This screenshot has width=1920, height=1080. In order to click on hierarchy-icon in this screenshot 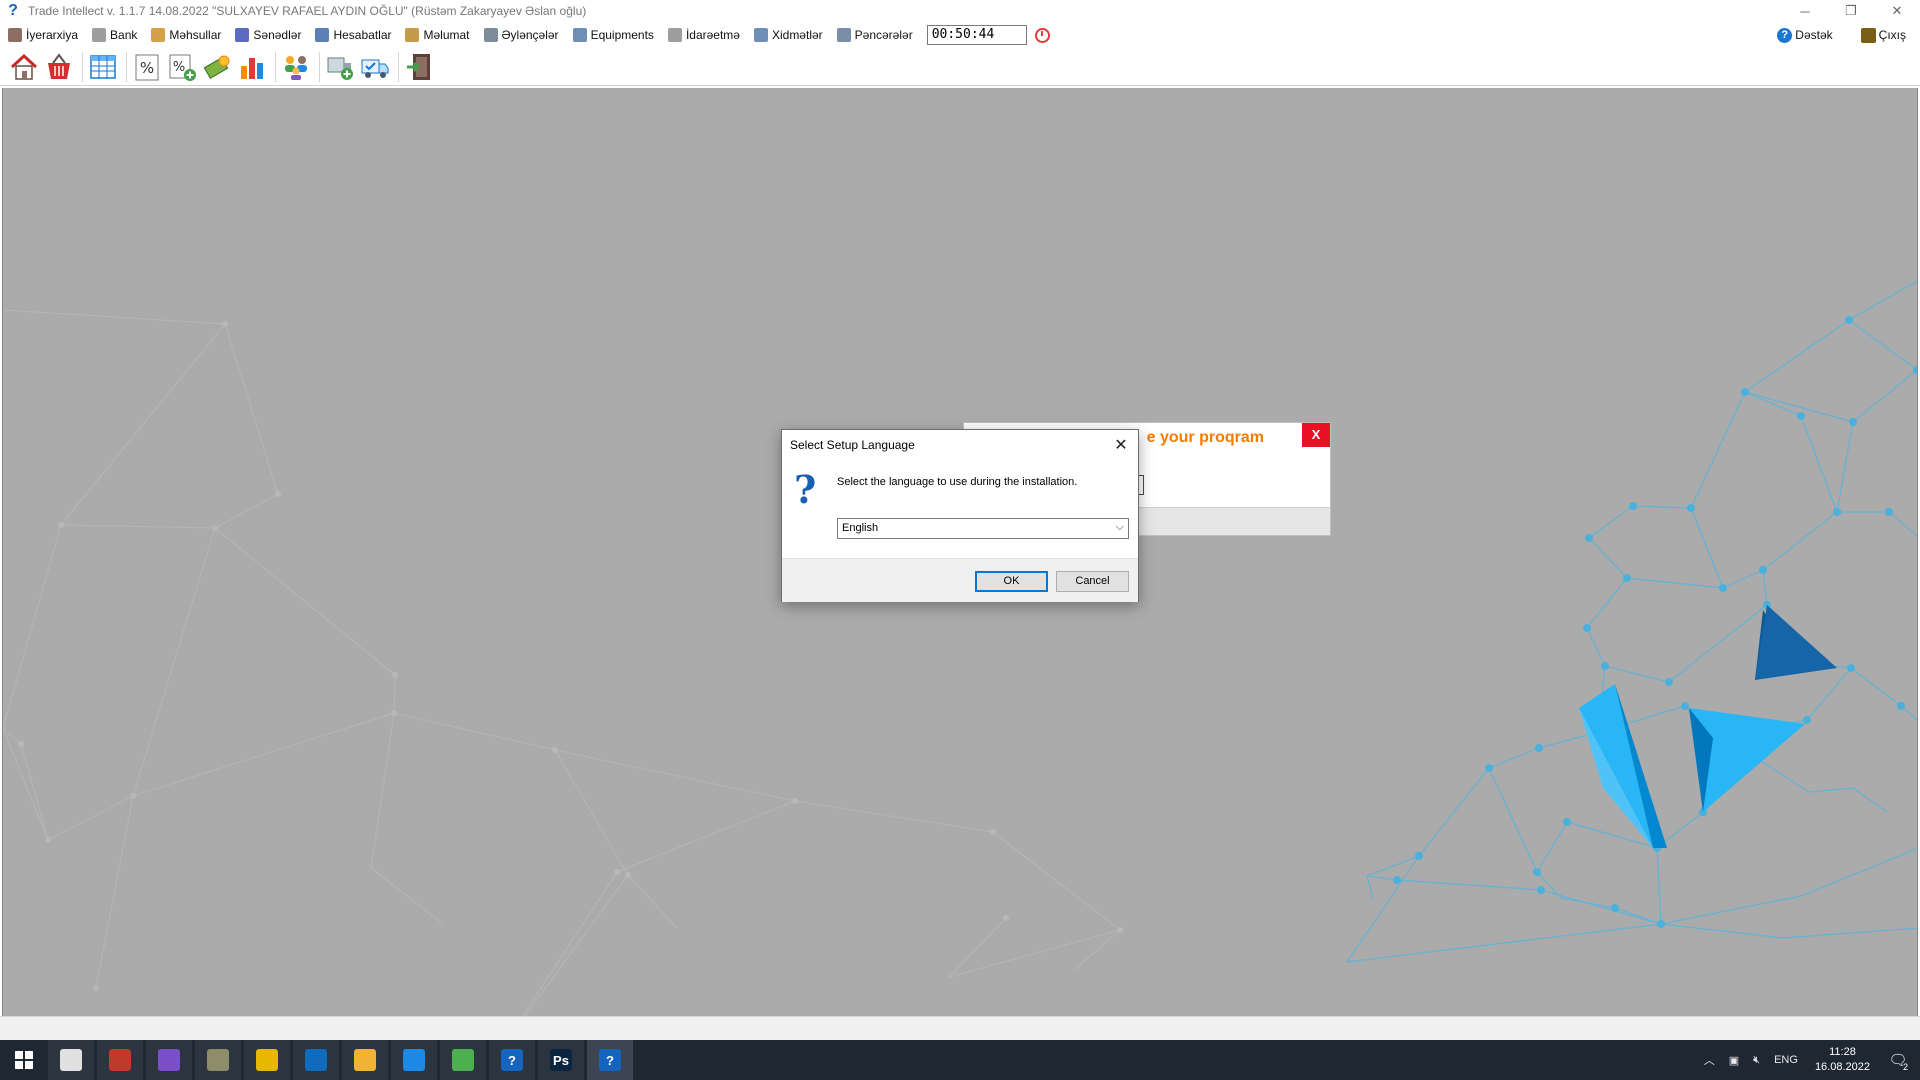, I will do `click(15, 35)`.